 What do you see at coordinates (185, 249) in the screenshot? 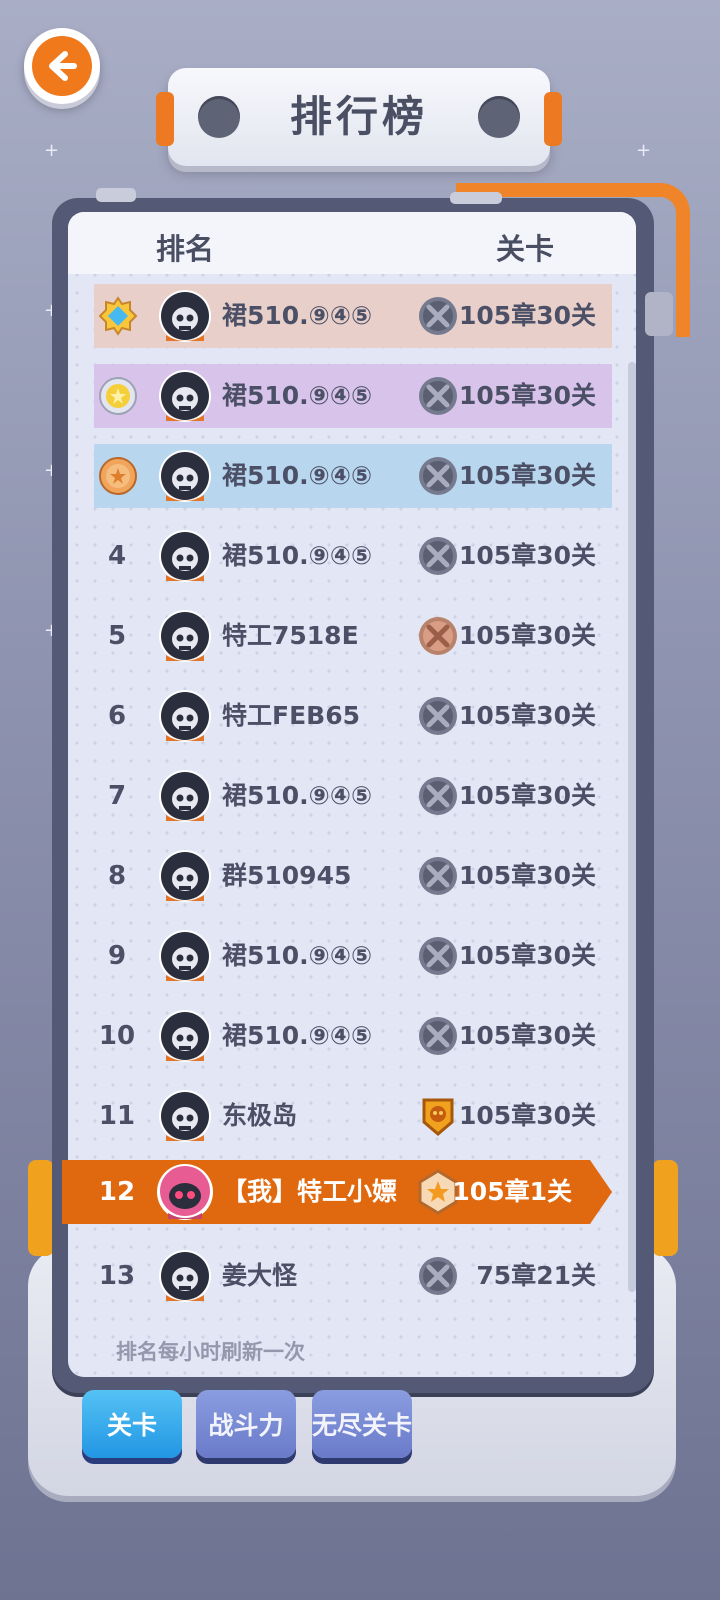
I see `header-rank: 排名` at bounding box center [185, 249].